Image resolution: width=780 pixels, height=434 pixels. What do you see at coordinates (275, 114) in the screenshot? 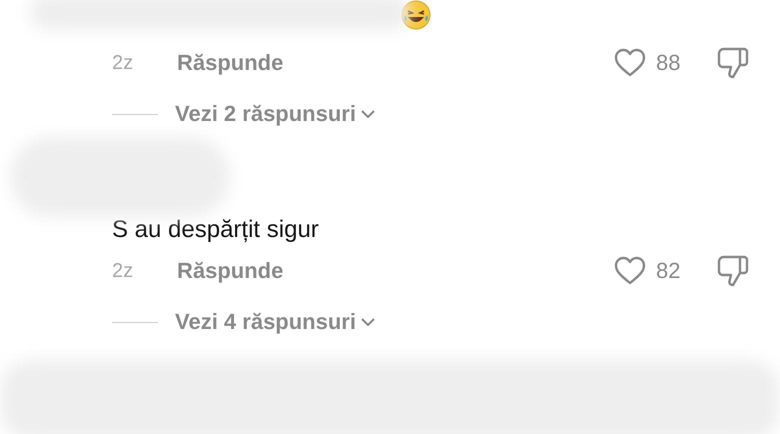
I see `view-replies-link: Vezi 2 răspunsuri` at bounding box center [275, 114].